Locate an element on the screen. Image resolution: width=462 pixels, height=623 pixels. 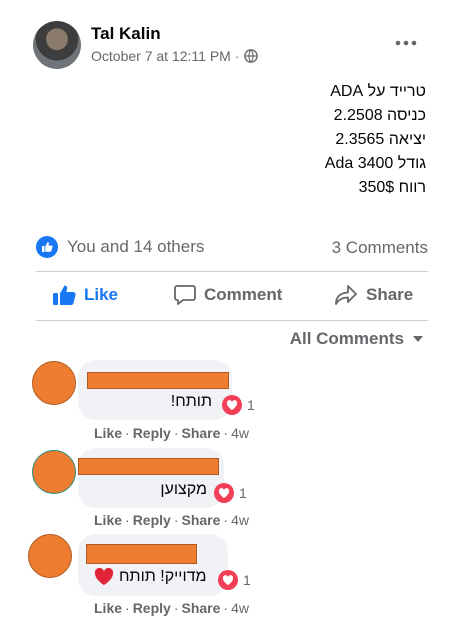
share-button: Share is located at coordinates (373, 295).